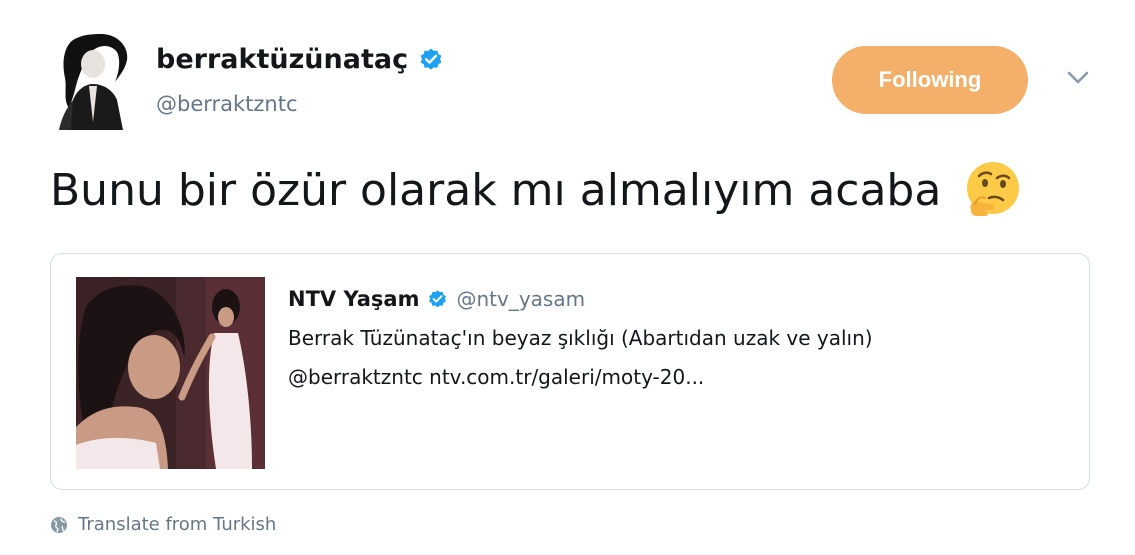 Image resolution: width=1135 pixels, height=555 pixels. I want to click on quoted-author-row: NTV Yaşam @ntv_yasam, so click(436, 299).